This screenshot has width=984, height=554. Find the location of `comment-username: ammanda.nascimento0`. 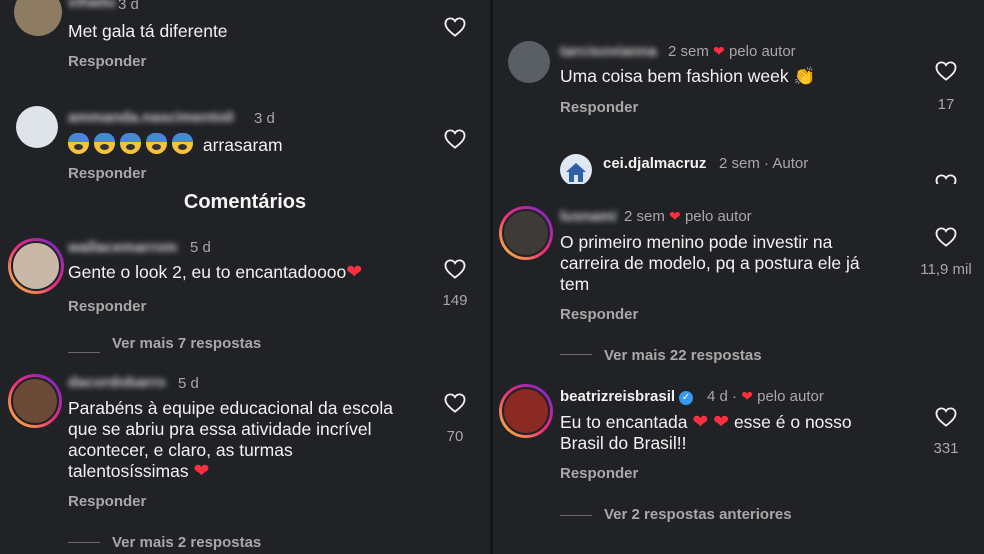

comment-username: ammanda.nascimento0 is located at coordinates (151, 117).